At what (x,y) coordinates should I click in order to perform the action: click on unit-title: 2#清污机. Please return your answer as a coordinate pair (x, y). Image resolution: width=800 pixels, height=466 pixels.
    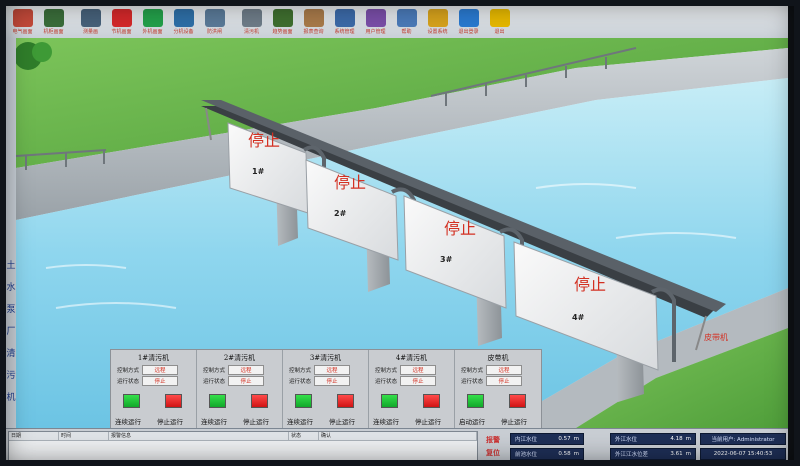
    Looking at the image, I should click on (239, 358).